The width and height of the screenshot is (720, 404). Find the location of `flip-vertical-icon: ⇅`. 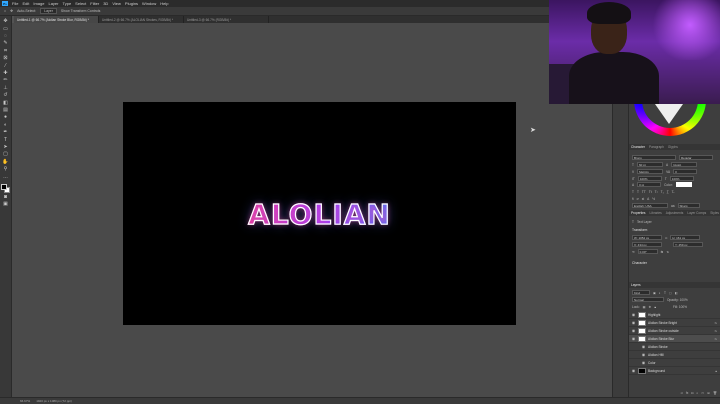

flip-vertical-icon: ⇅ is located at coordinates (667, 252).